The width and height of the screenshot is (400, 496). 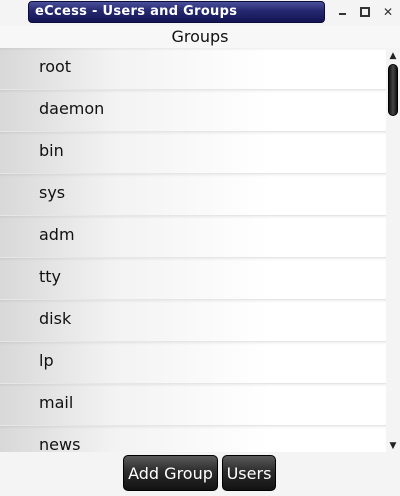 What do you see at coordinates (52, 192) in the screenshot?
I see `list-item-label: sys` at bounding box center [52, 192].